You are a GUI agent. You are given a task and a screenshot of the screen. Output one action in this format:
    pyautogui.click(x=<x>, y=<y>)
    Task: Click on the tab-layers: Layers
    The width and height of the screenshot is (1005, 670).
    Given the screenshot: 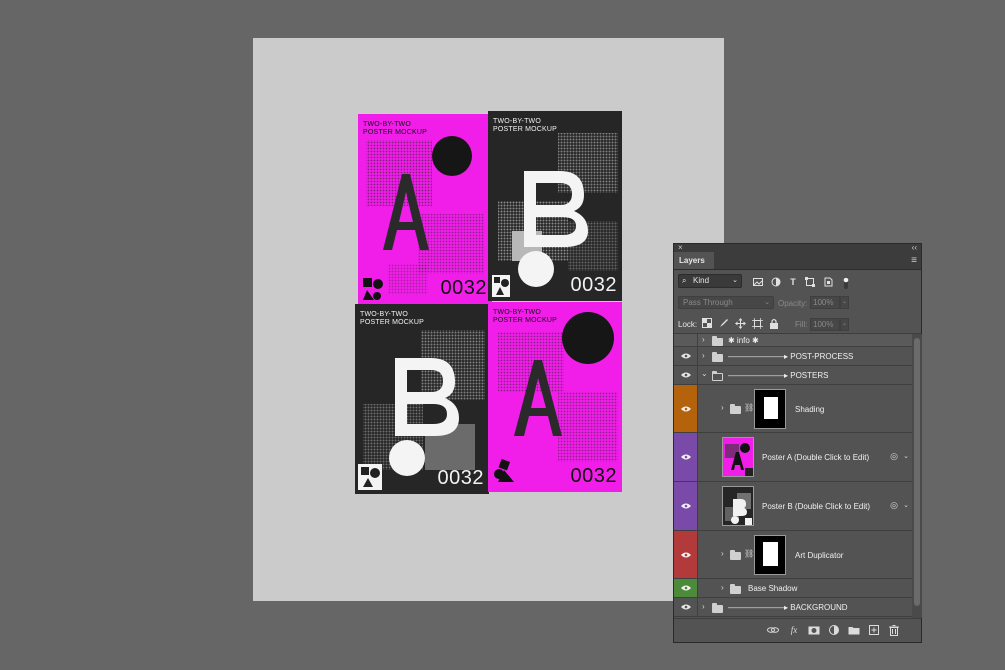 What is the action you would take?
    pyautogui.click(x=694, y=260)
    